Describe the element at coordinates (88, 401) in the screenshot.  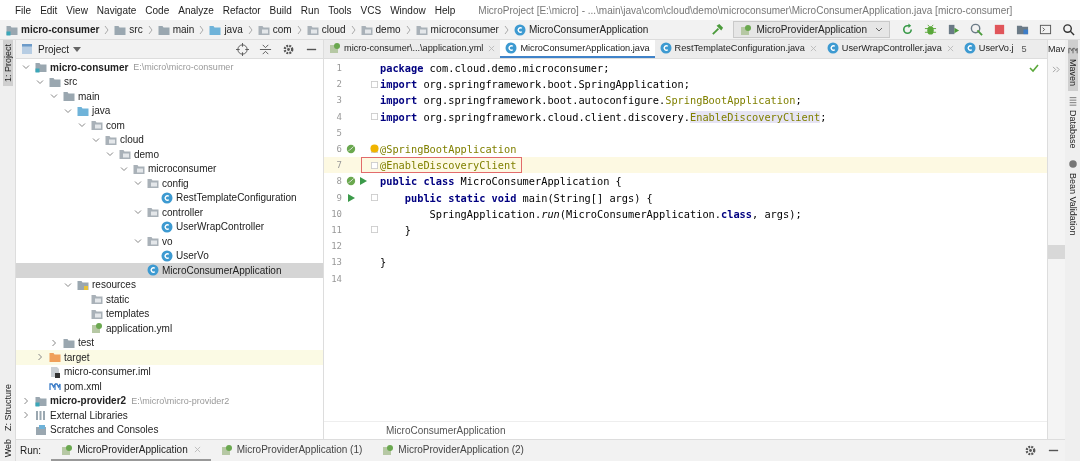
I see `tree-item: micro-provider2` at that location.